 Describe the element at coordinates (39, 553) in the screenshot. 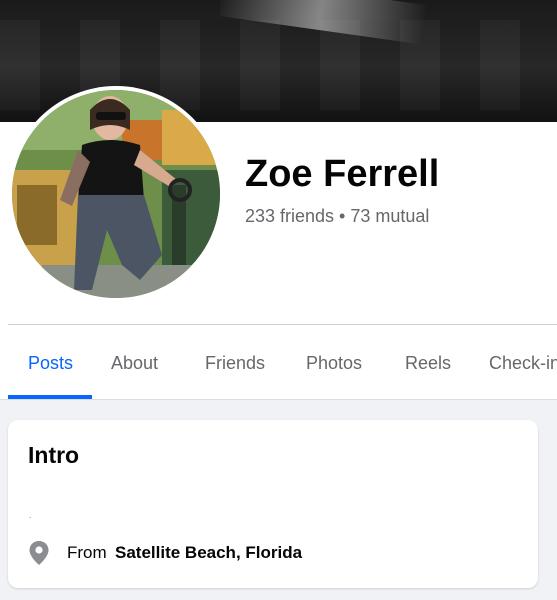

I see `map-pin-icon` at that location.